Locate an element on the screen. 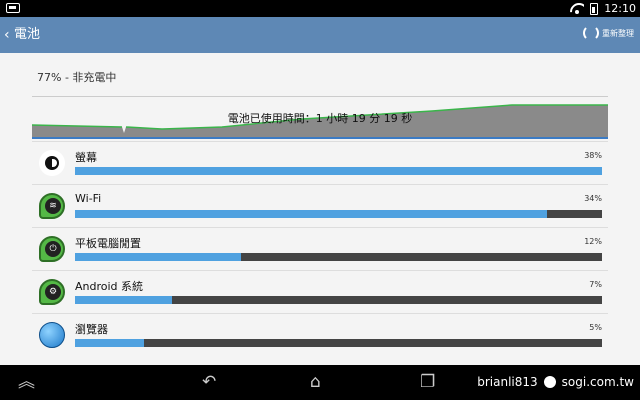 Image resolution: width=640 pixels, height=400 pixels. page-title: 電池 is located at coordinates (27, 35).